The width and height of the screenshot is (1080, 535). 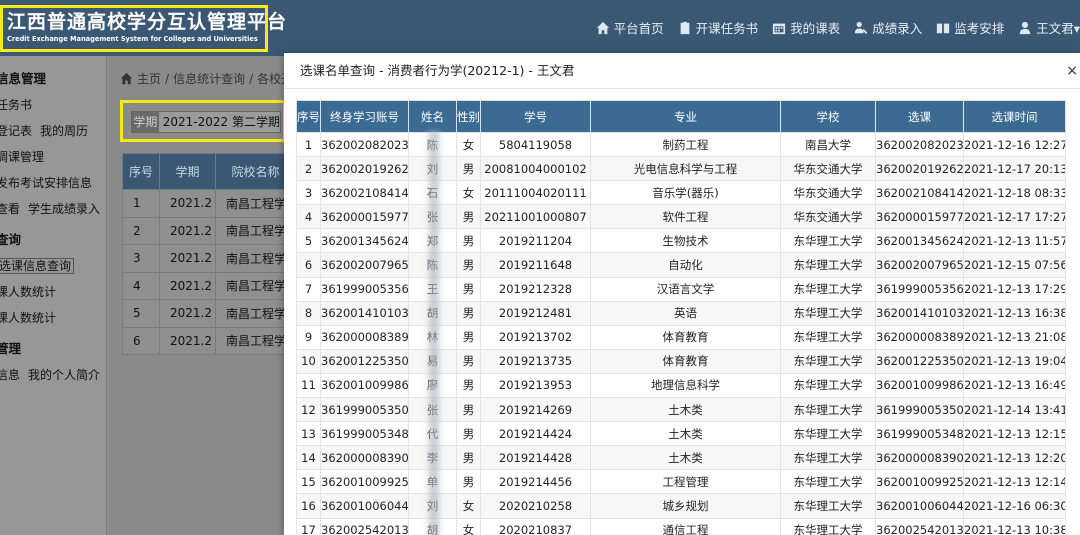 I want to click on col-name: 姓名, so click(x=432, y=116).